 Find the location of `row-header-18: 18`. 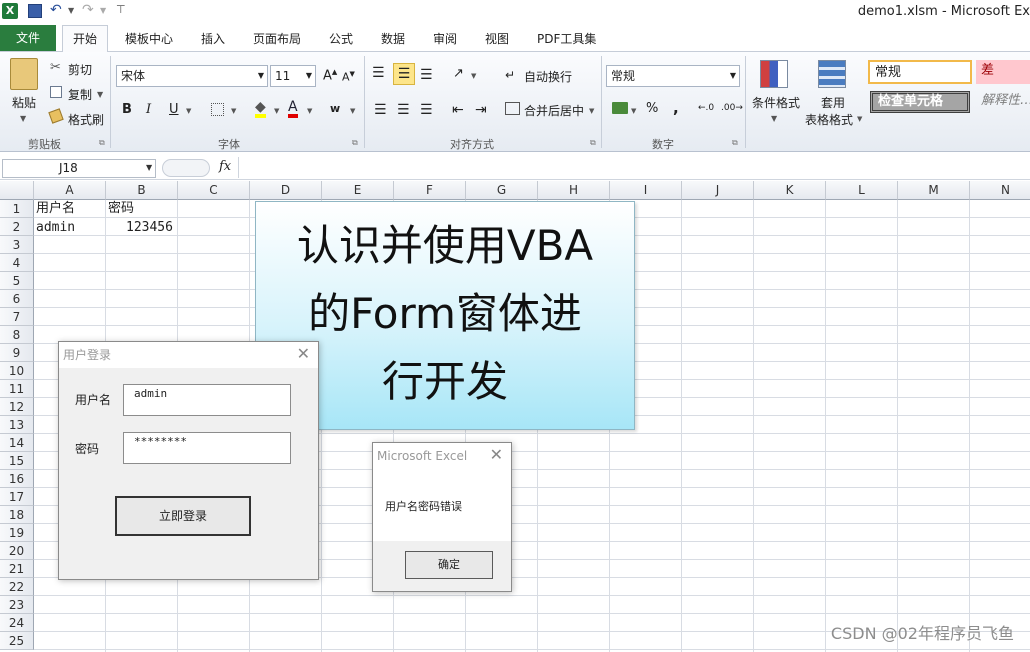

row-header-18: 18 is located at coordinates (17, 515).